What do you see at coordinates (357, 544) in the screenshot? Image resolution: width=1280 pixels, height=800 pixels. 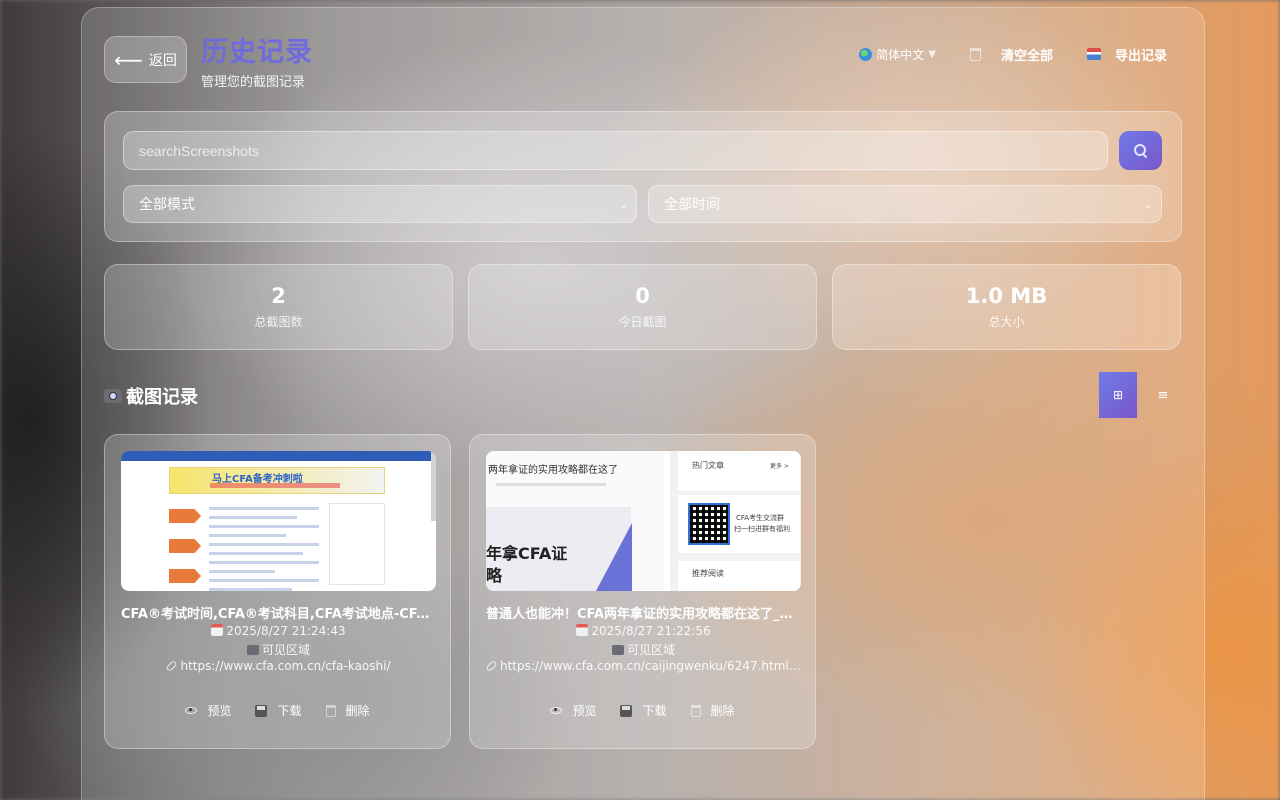 I see `thumb-sidebar` at bounding box center [357, 544].